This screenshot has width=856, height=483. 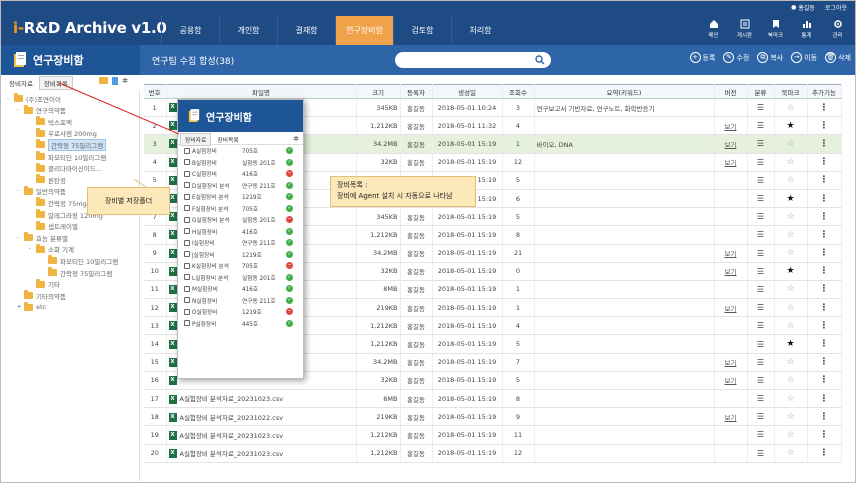 What do you see at coordinates (403, 191) in the screenshot?
I see `callout-equipment-list: 장비목록 : 장비에 Agent 설치 시 자동으로 나타남` at bounding box center [403, 191].